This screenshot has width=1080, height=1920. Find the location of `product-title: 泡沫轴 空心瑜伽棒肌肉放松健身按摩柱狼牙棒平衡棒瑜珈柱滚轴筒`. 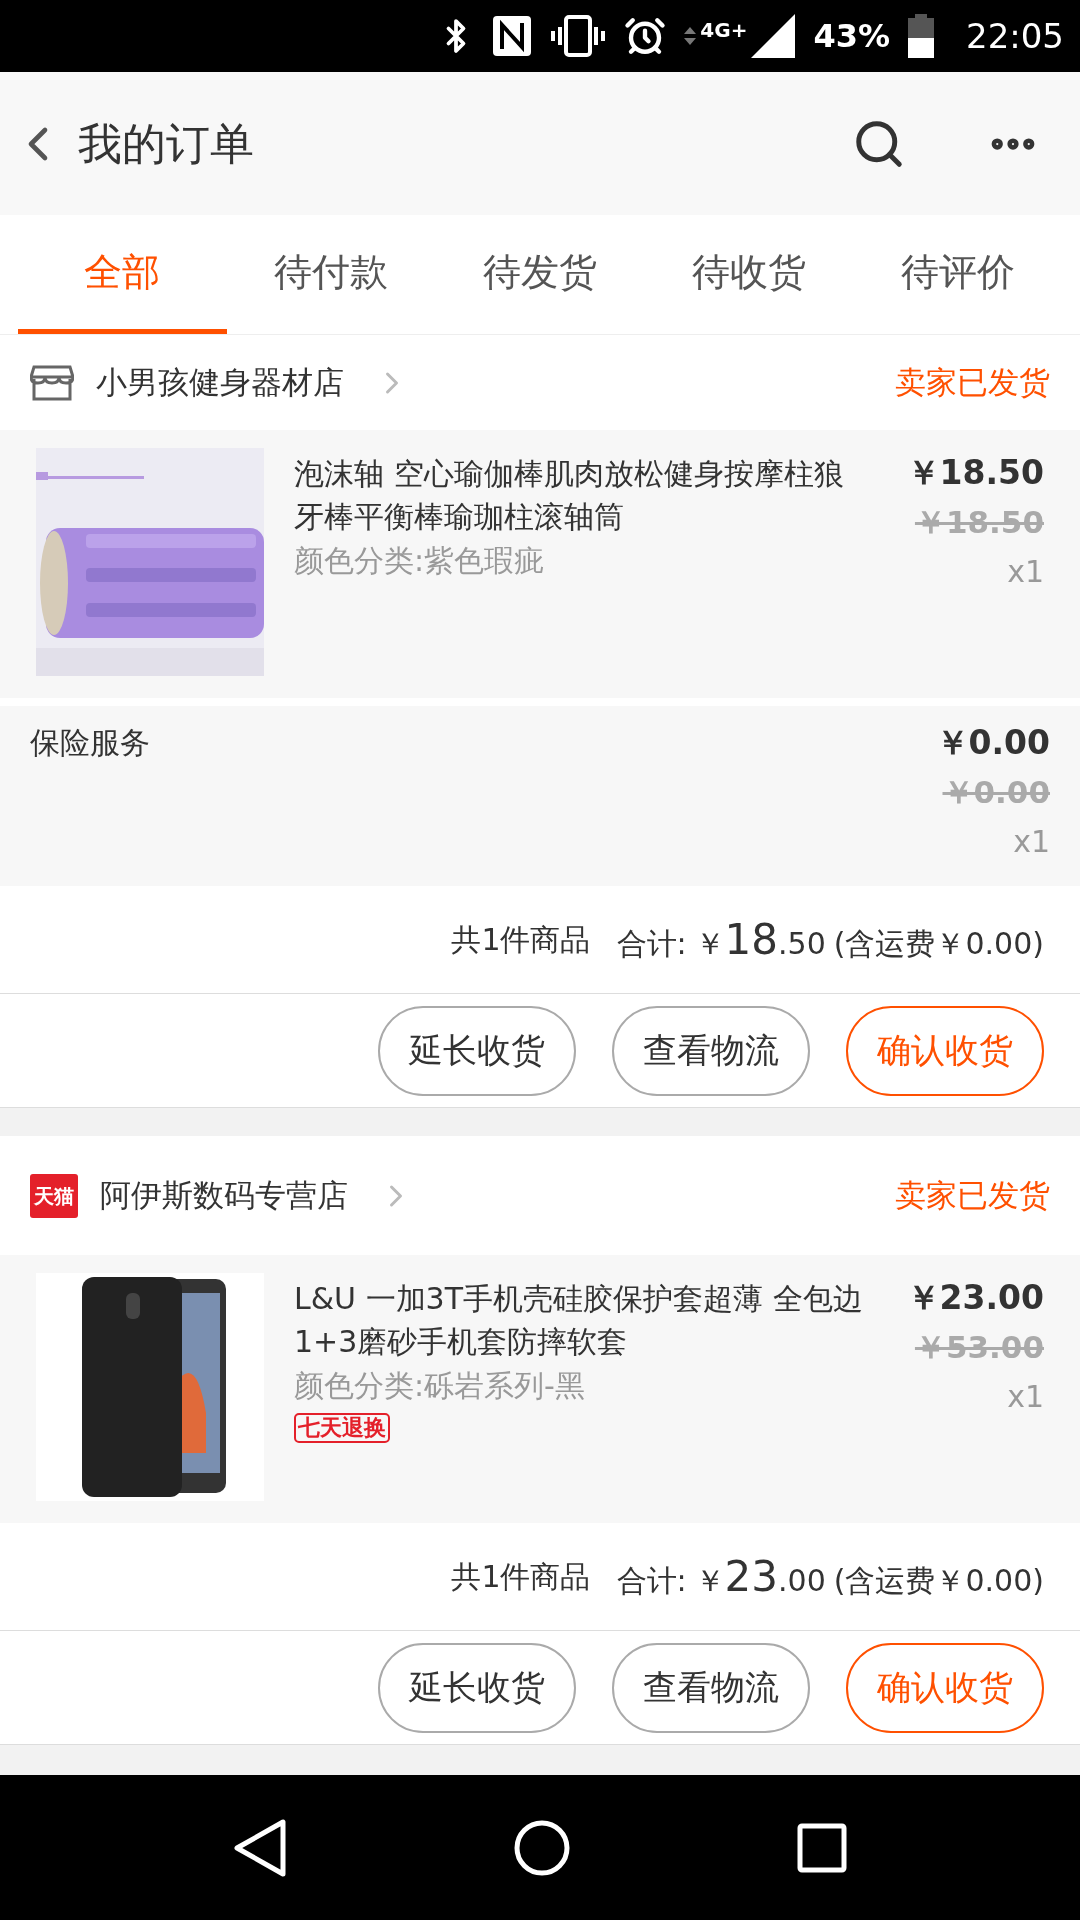

product-title: 泡沫轴 空心瑜伽棒肌肉放松健身按摩柱狼牙棒平衡棒瑜珈柱滚轴筒 is located at coordinates (579, 495).